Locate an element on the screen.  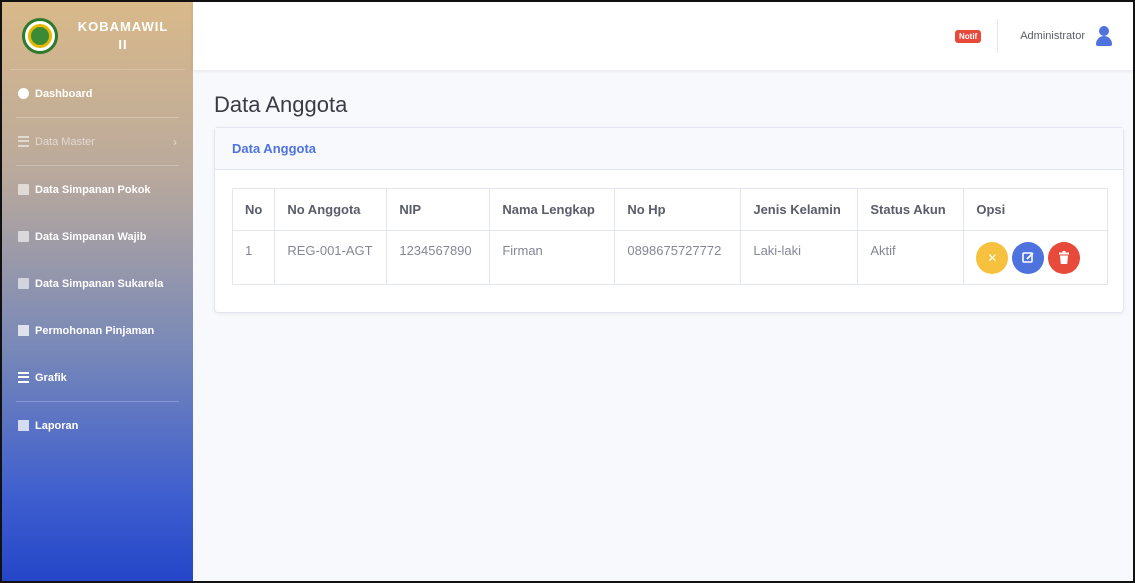
sidebar-item-label: Dashboard is located at coordinates (64, 93).